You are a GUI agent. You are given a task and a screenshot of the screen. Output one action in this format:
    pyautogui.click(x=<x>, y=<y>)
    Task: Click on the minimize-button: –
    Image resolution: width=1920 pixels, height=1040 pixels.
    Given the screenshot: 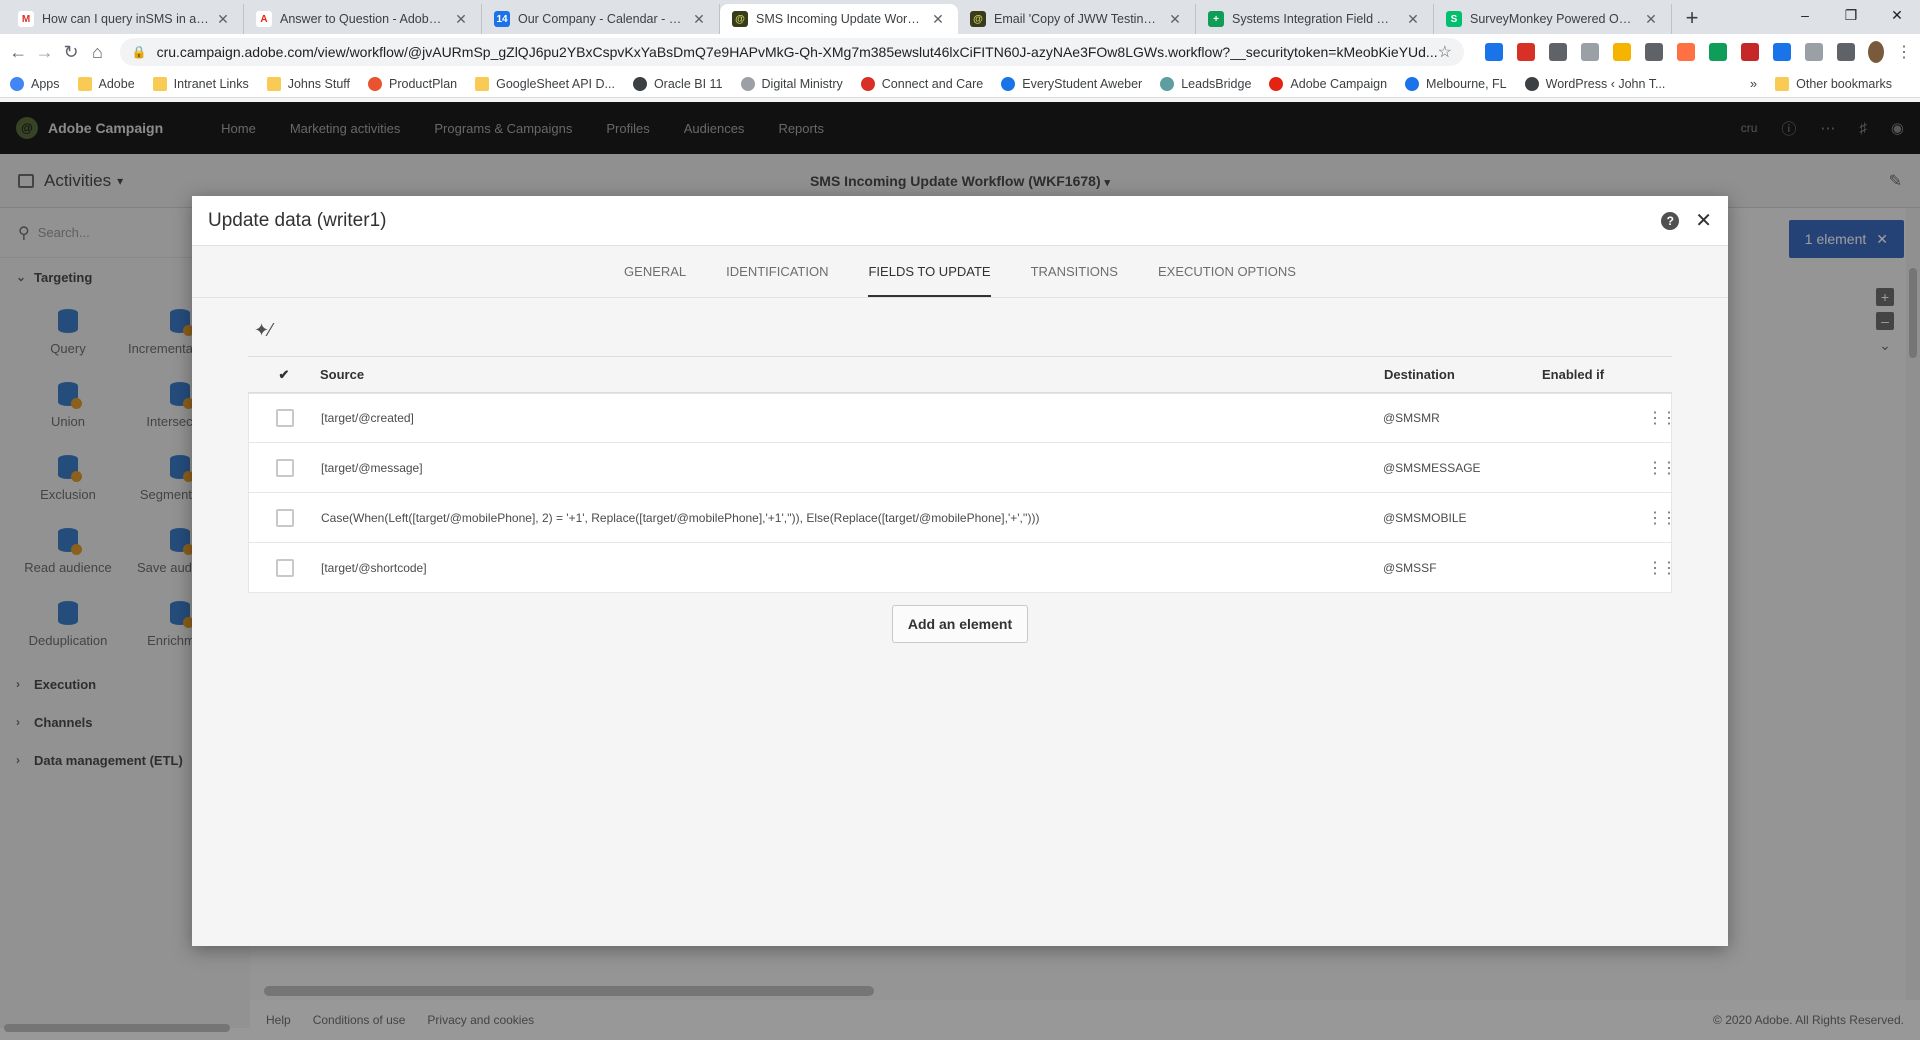 What is the action you would take?
    pyautogui.click(x=1805, y=15)
    